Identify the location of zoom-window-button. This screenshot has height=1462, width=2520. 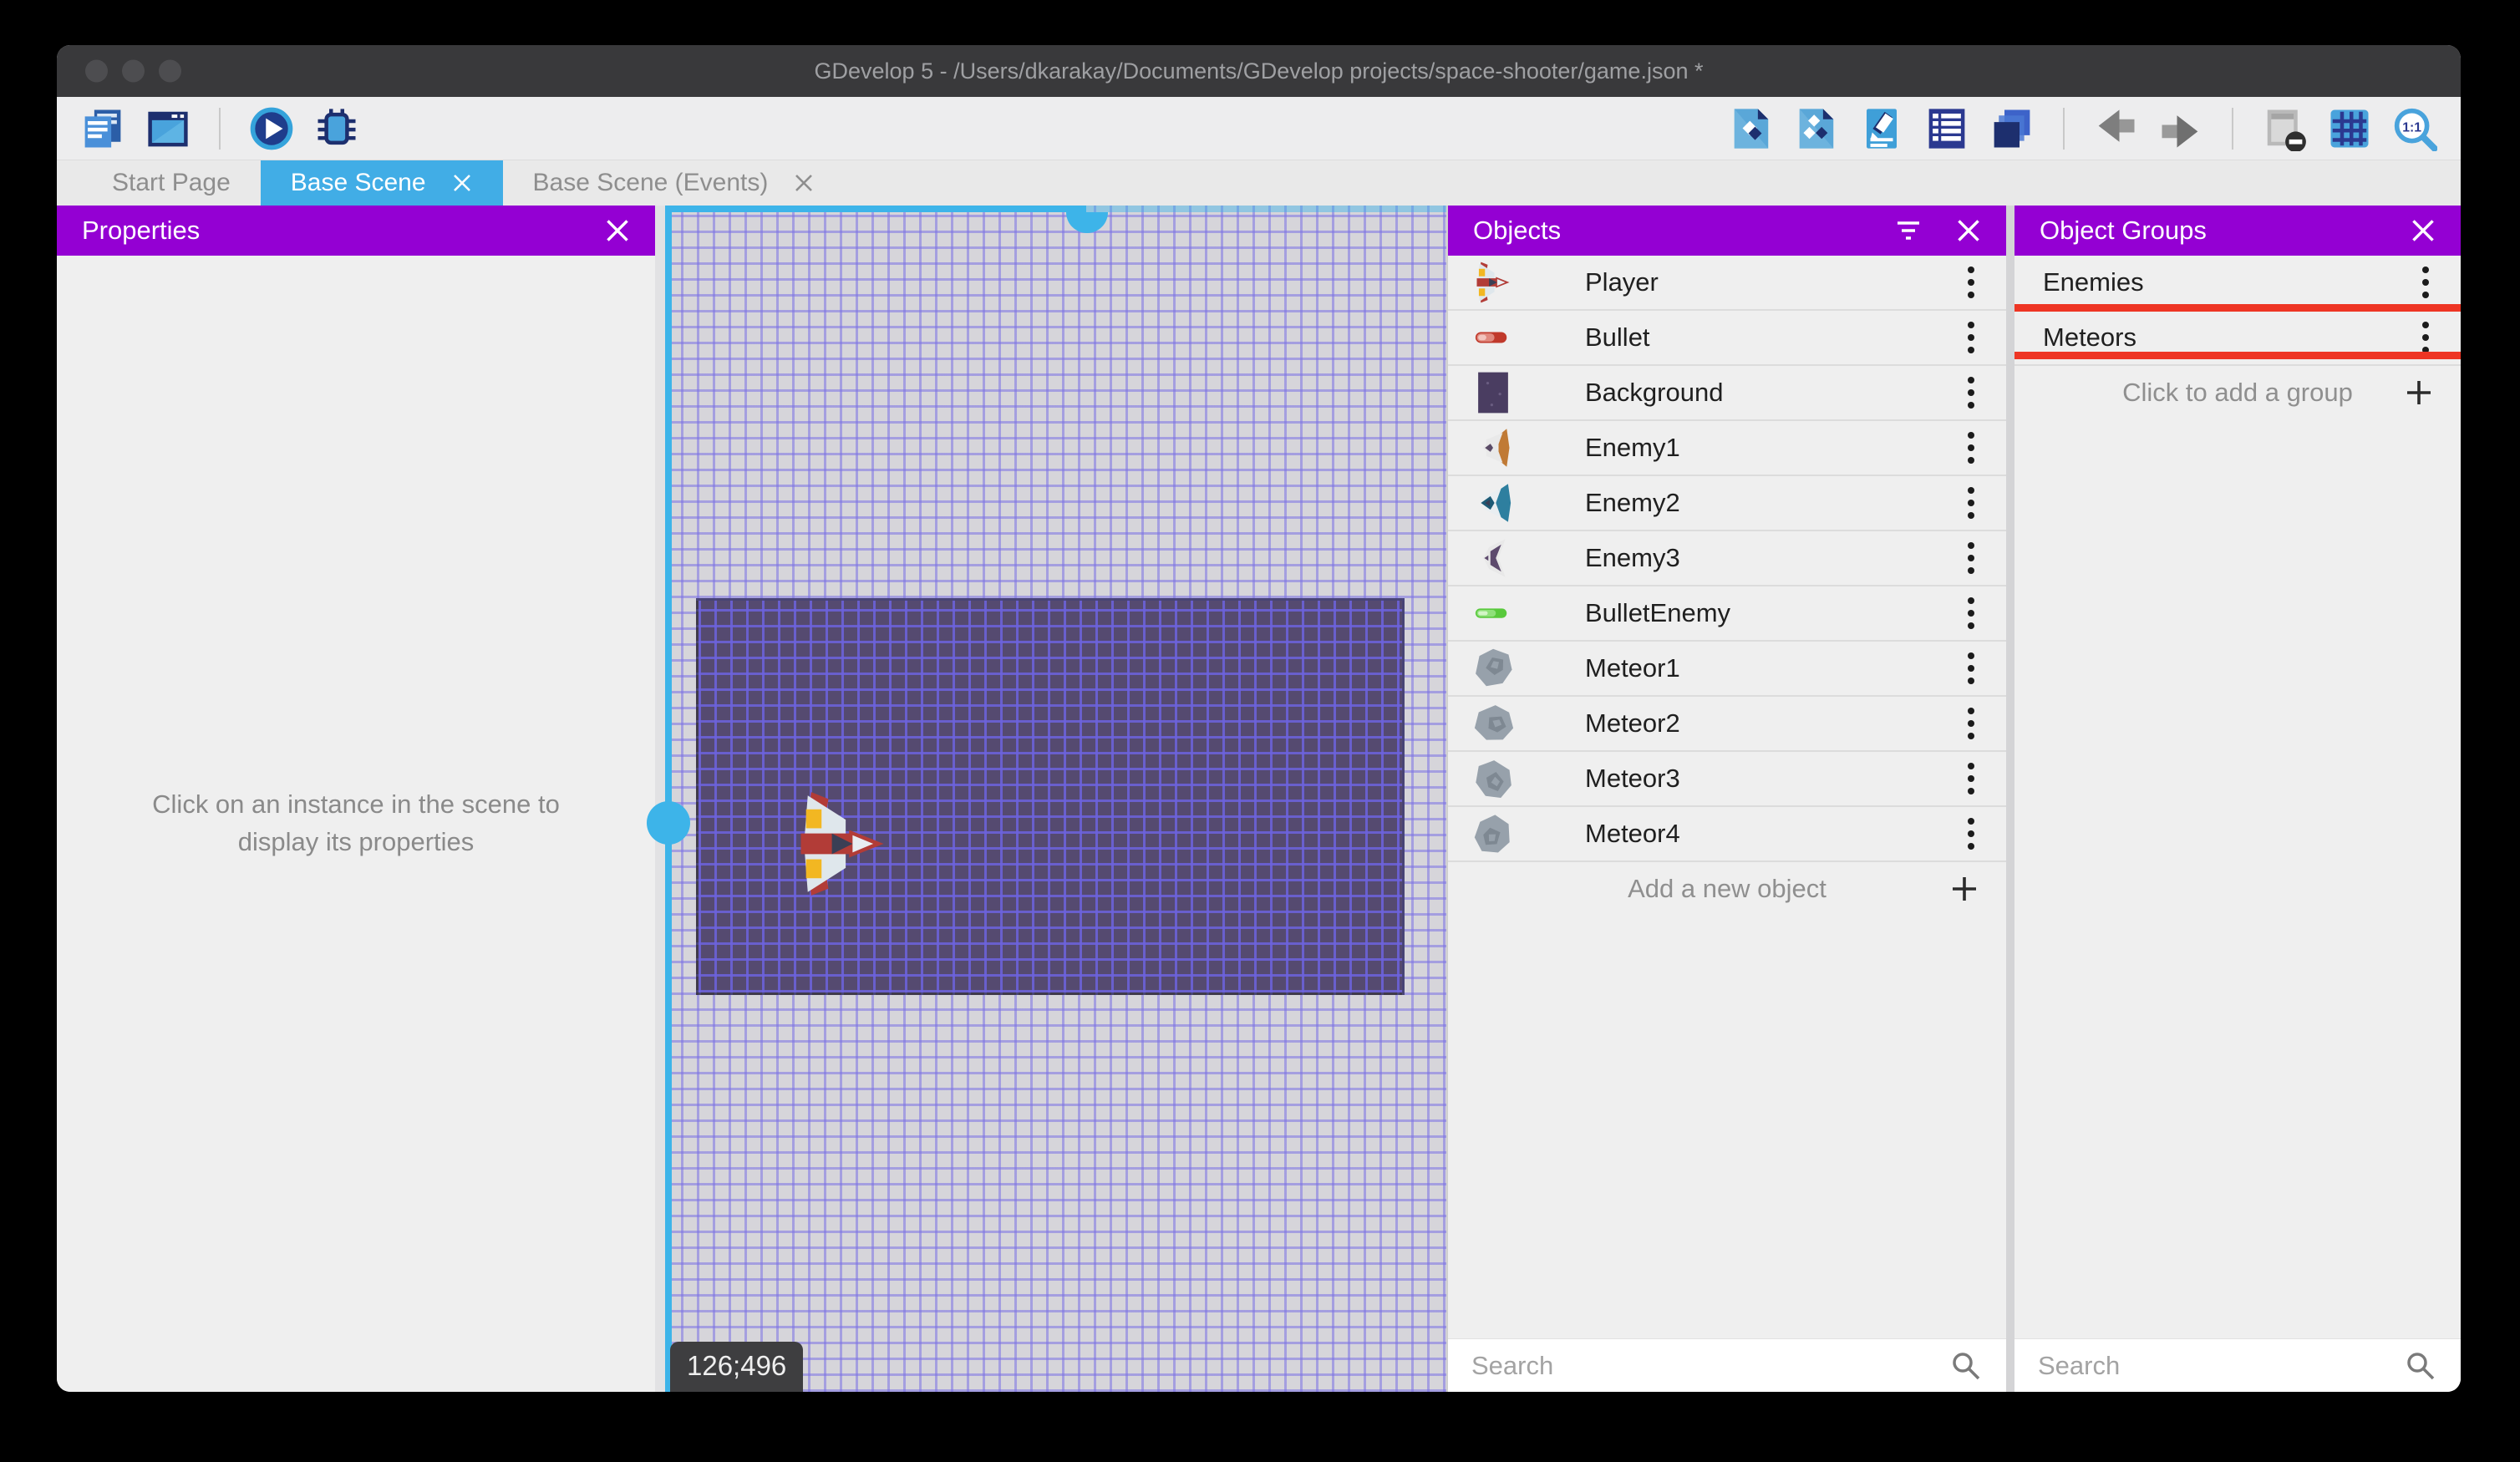
(170, 71).